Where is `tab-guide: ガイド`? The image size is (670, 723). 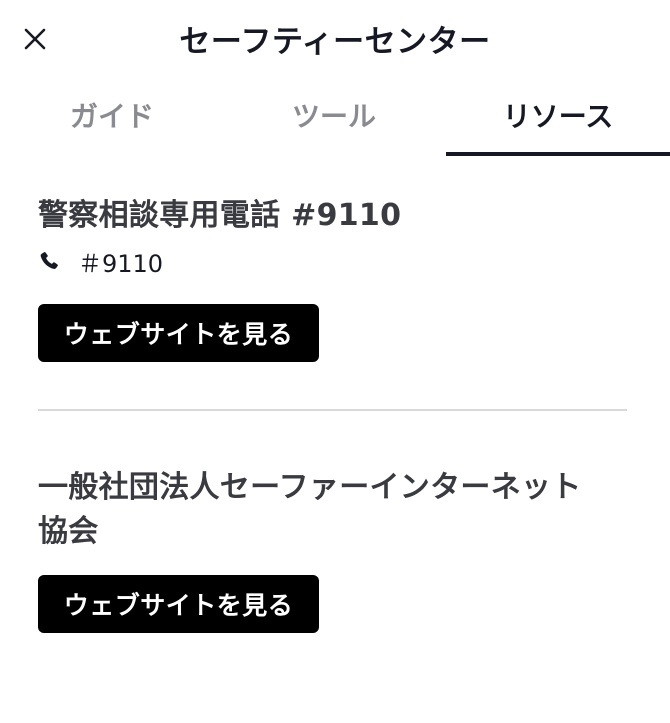
tab-guide: ガイド is located at coordinates (112, 117).